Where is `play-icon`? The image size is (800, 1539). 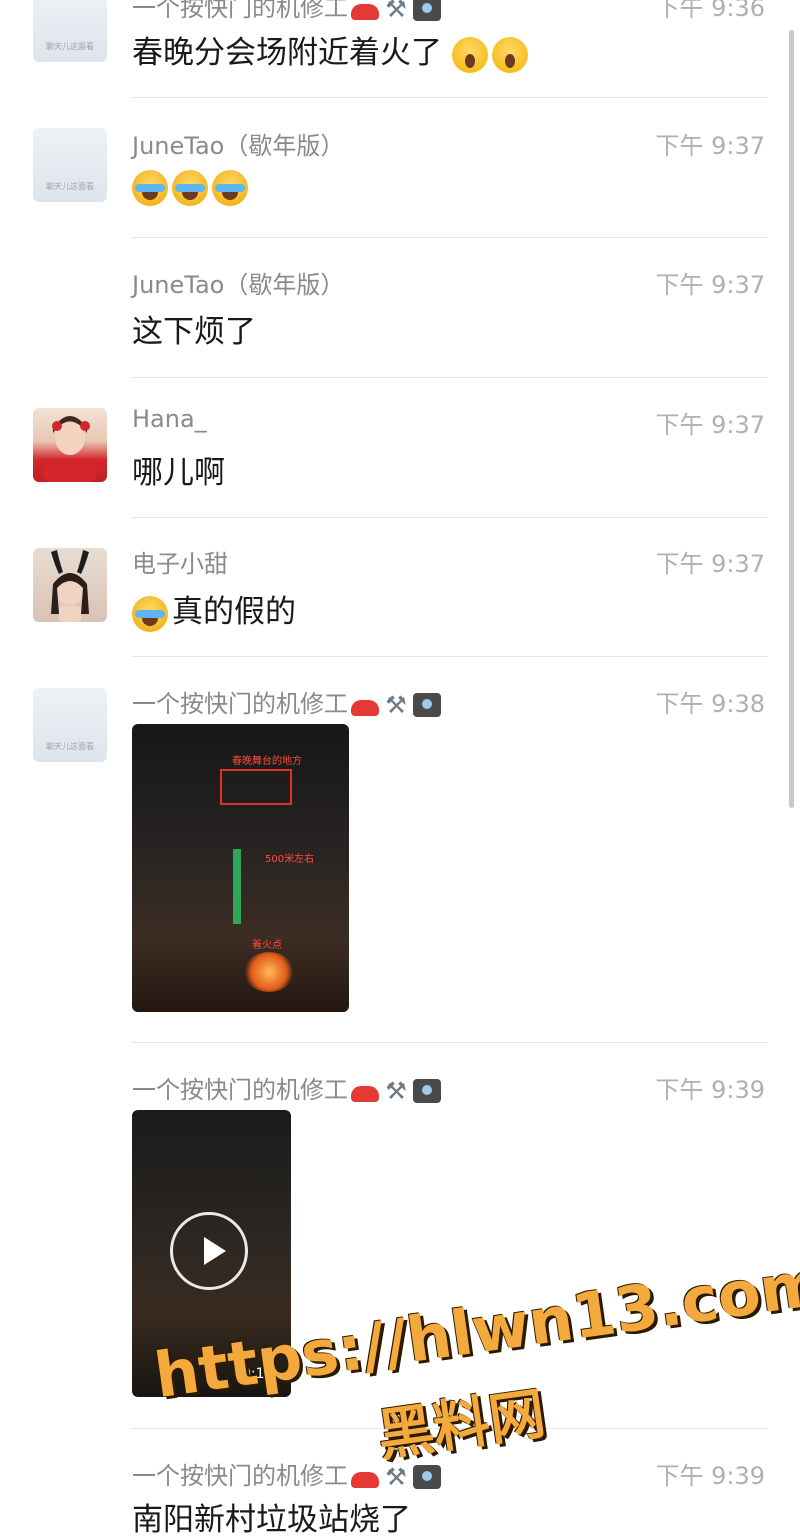 play-icon is located at coordinates (209, 1251).